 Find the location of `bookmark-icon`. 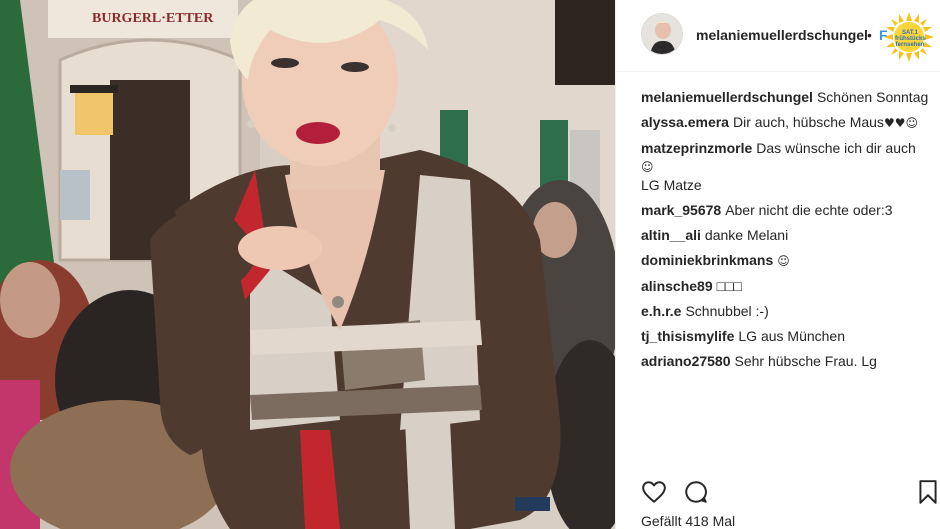

bookmark-icon is located at coordinates (928, 492).